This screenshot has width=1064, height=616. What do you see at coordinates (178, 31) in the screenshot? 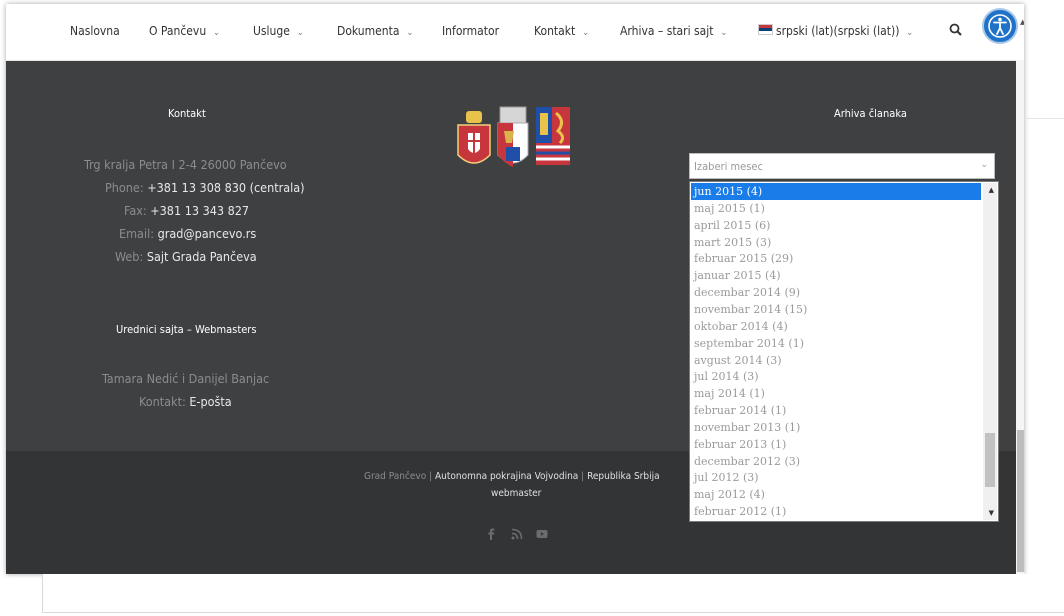
I see `nav-label: O Pančevu` at bounding box center [178, 31].